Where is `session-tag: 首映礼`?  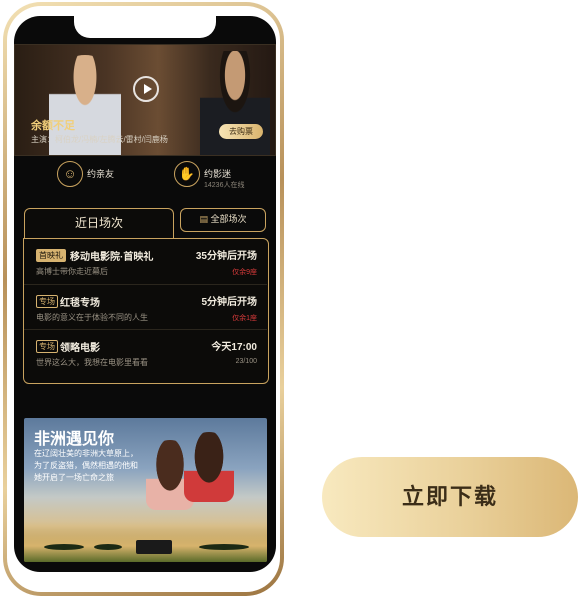
session-tag: 首映礼 is located at coordinates (51, 255).